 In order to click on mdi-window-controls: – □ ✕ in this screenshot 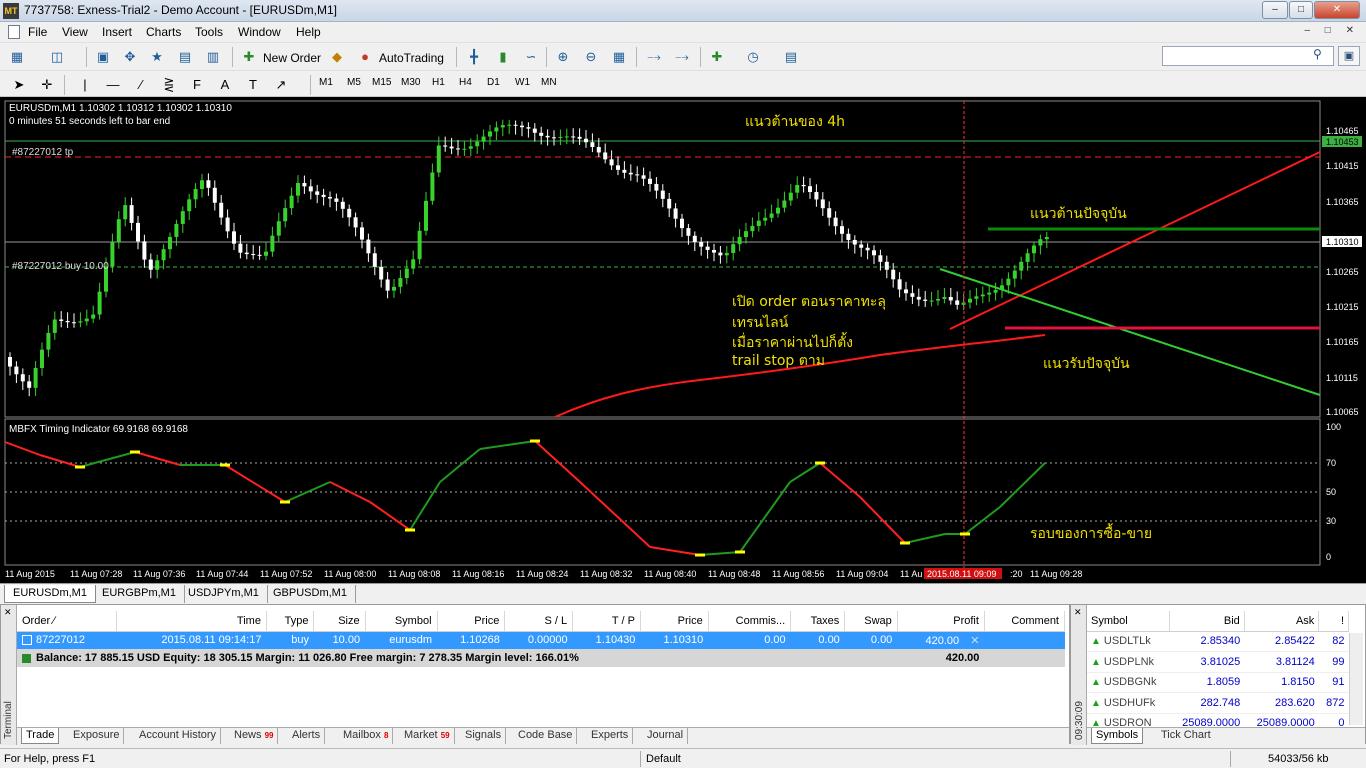, I will do `click(1332, 30)`.